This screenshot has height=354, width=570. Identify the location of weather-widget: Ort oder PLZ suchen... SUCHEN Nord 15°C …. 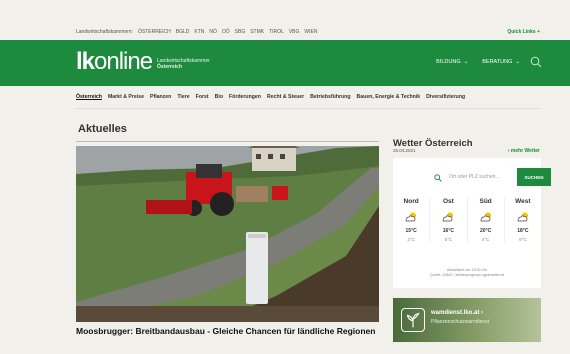
(472, 223).